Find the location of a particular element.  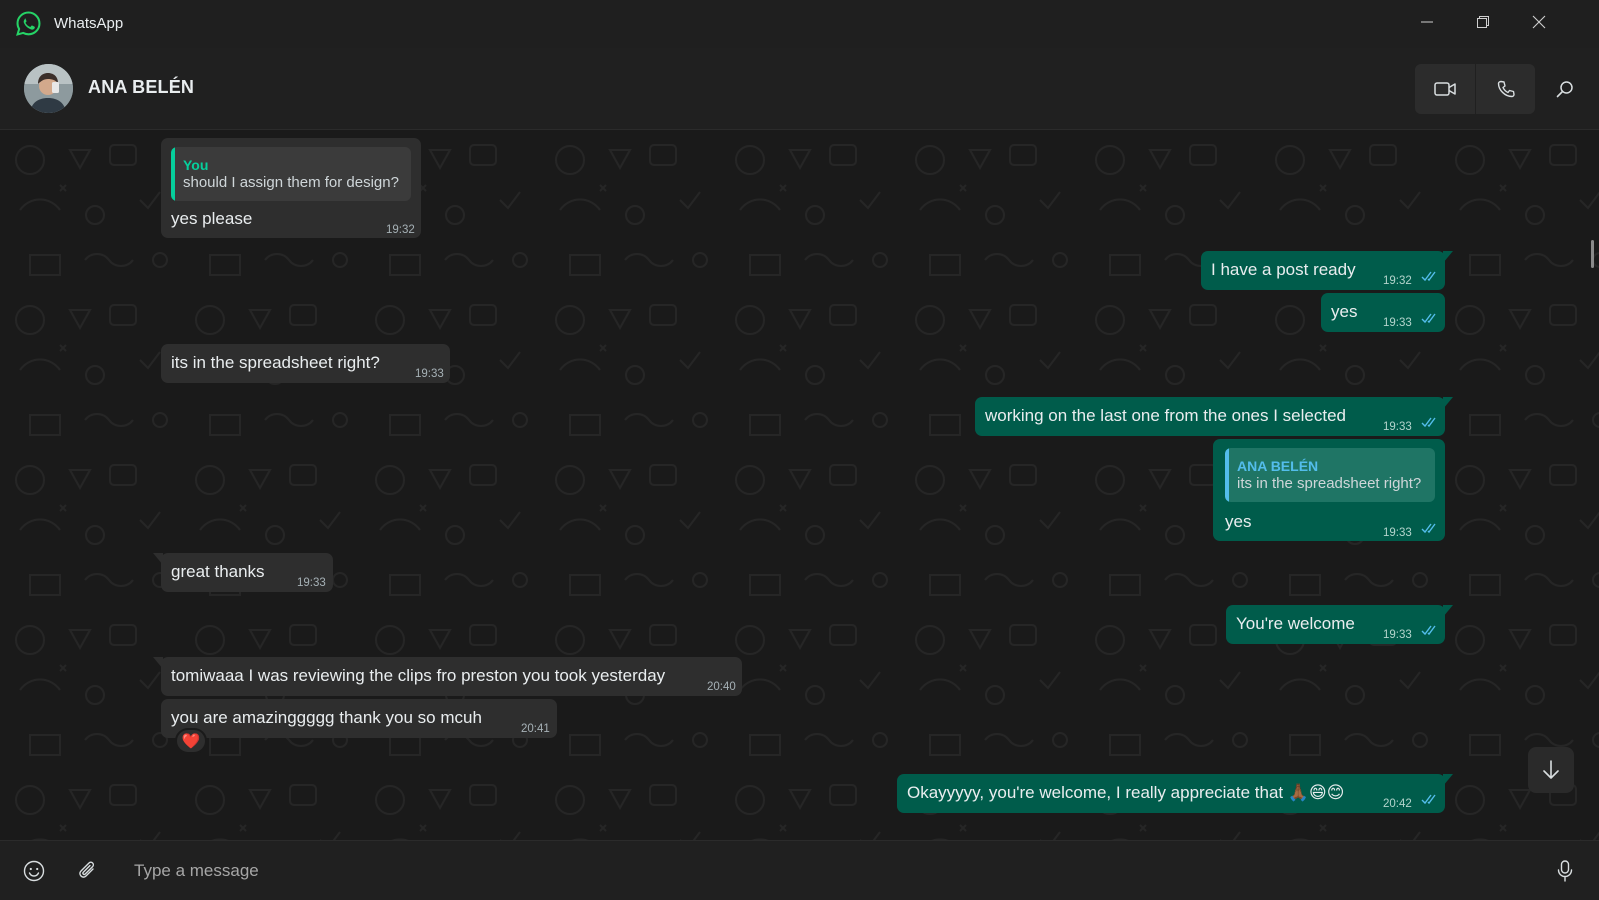

chat-header: ANA BELÉN is located at coordinates (799, 89).